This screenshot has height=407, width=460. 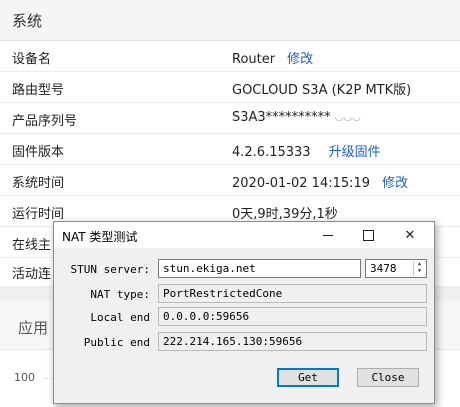 I want to click on upgrade-firmware-link: 升级固件, so click(x=355, y=152).